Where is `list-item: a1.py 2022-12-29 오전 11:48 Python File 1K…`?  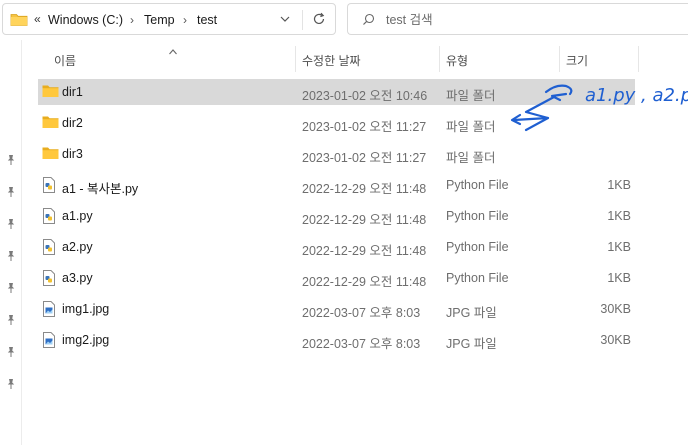
list-item: a1.py 2022-12-29 오전 11:48 Python File 1K… is located at coordinates (363, 216).